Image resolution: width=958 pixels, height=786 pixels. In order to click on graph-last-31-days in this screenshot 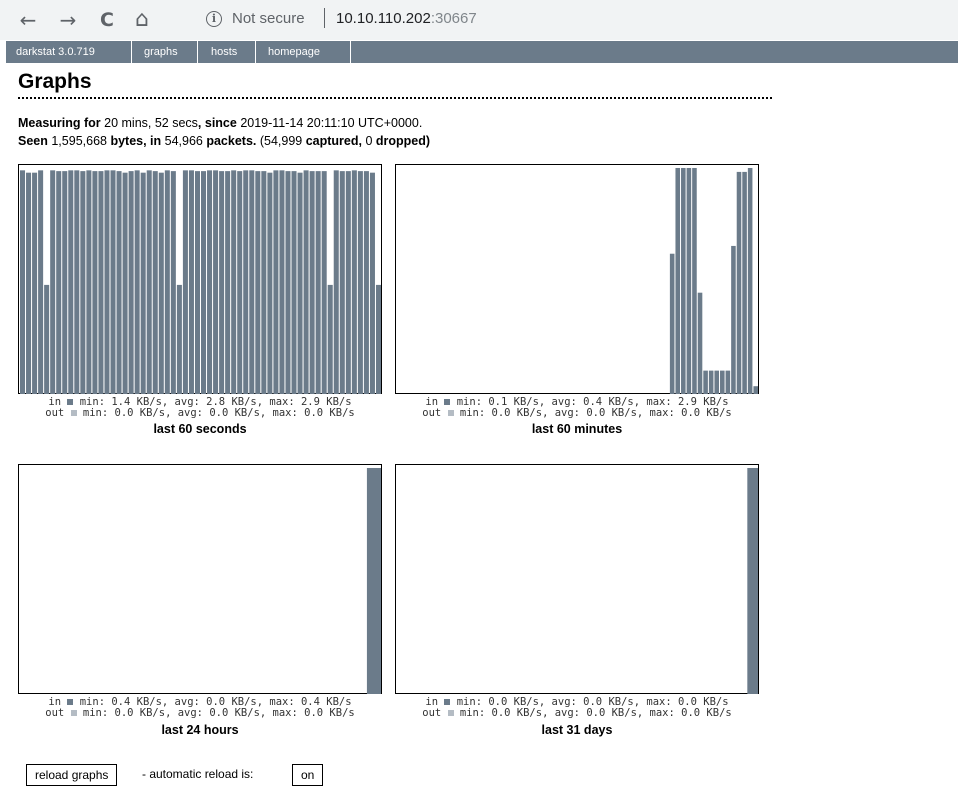, I will do `click(577, 579)`.